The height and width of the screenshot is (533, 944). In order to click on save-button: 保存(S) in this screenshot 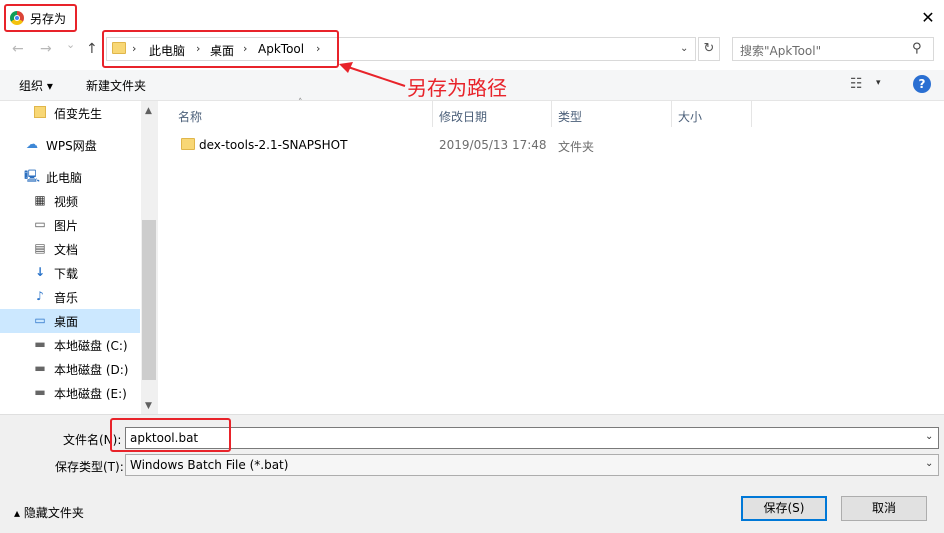, I will do `click(784, 508)`.